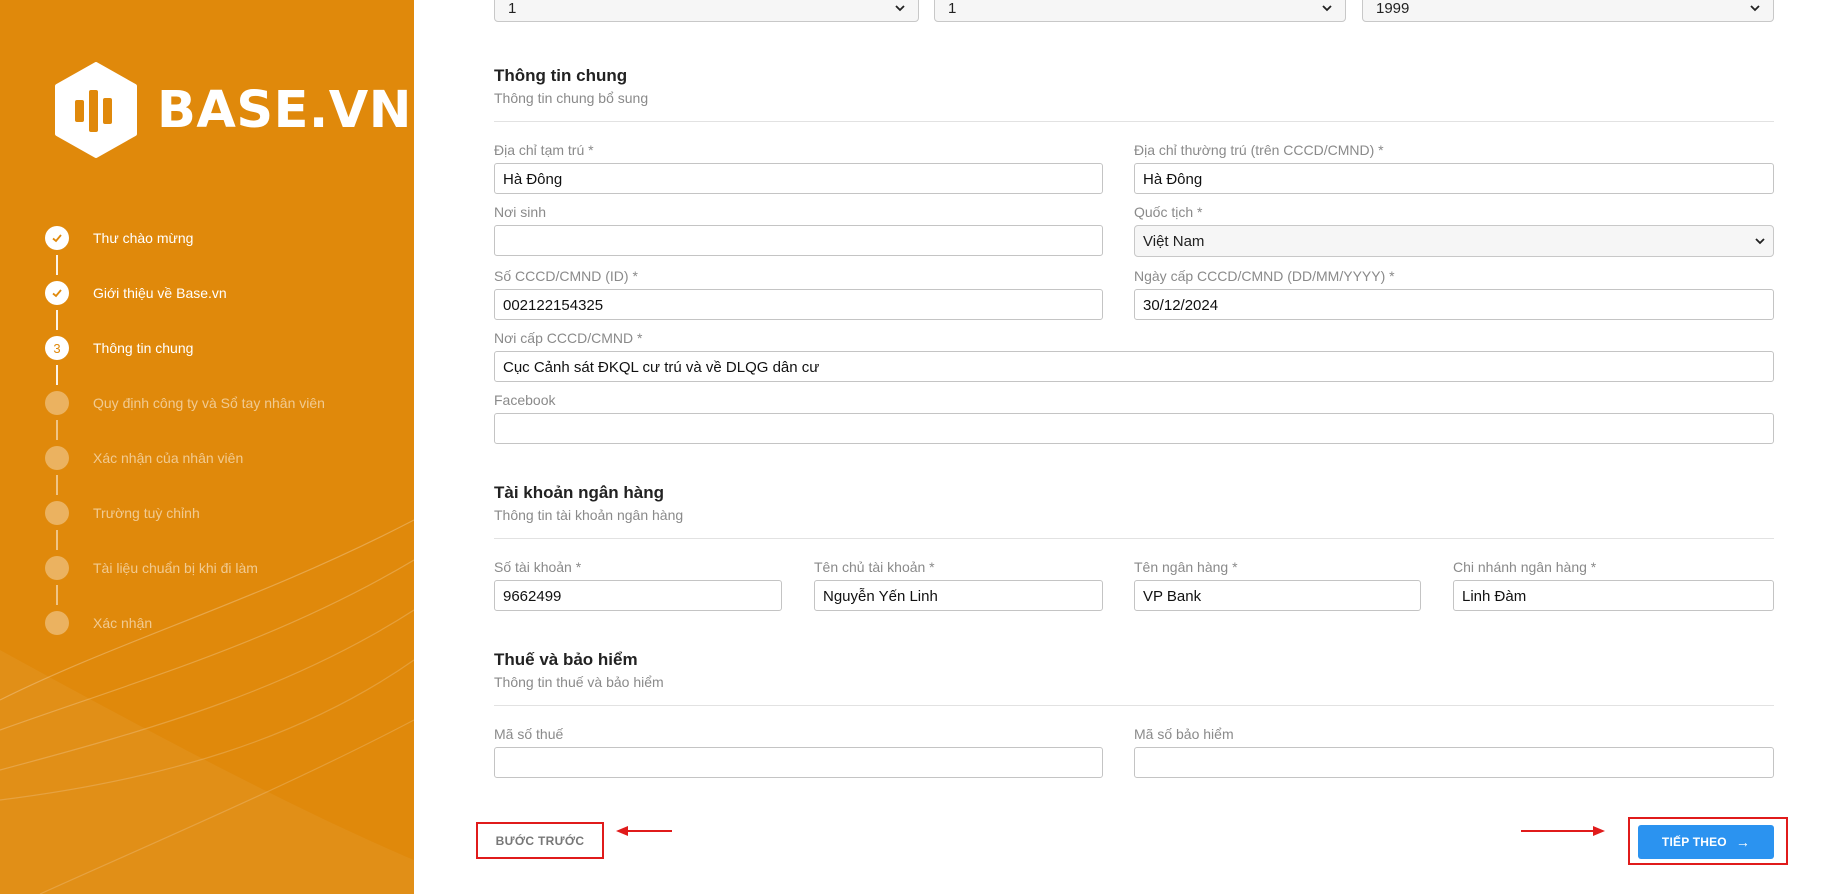 The width and height of the screenshot is (1826, 894). Describe the element at coordinates (1186, 567) in the screenshot. I see `bank-name-label: Tên ngân hàng *` at that location.